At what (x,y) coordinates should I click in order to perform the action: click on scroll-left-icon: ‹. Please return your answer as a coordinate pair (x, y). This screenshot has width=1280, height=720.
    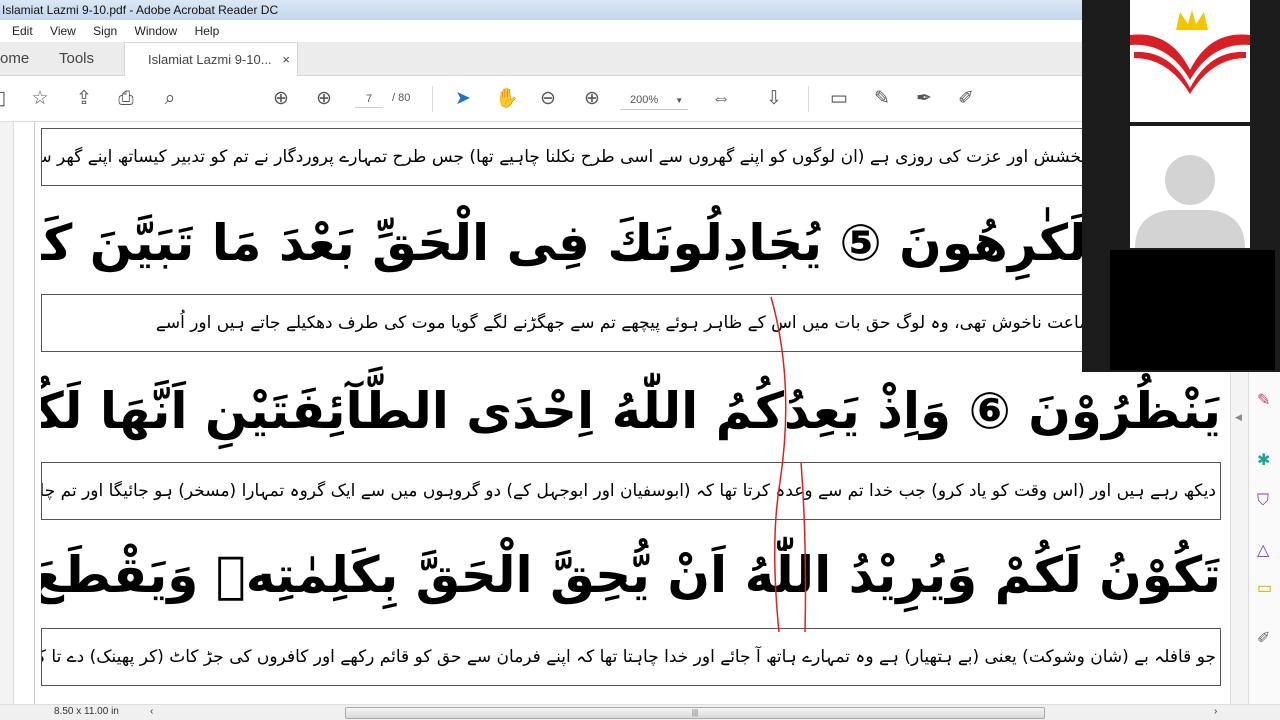
    Looking at the image, I should click on (151, 711).